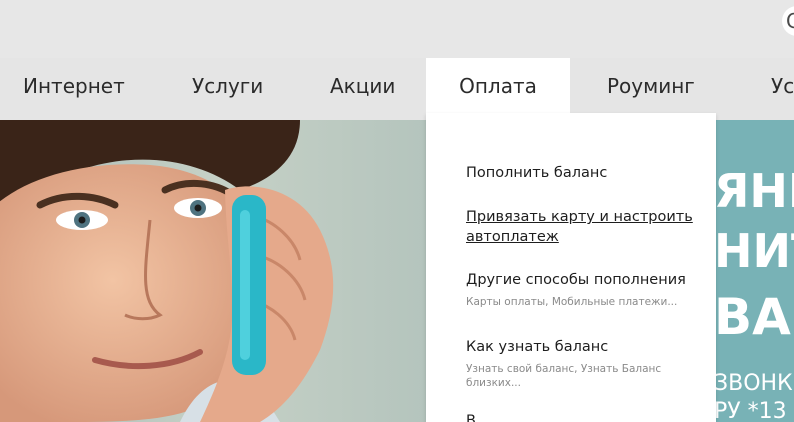  Describe the element at coordinates (583, 173) in the screenshot. I see `menu-item-top-up-balance: Пополнить баланс` at that location.